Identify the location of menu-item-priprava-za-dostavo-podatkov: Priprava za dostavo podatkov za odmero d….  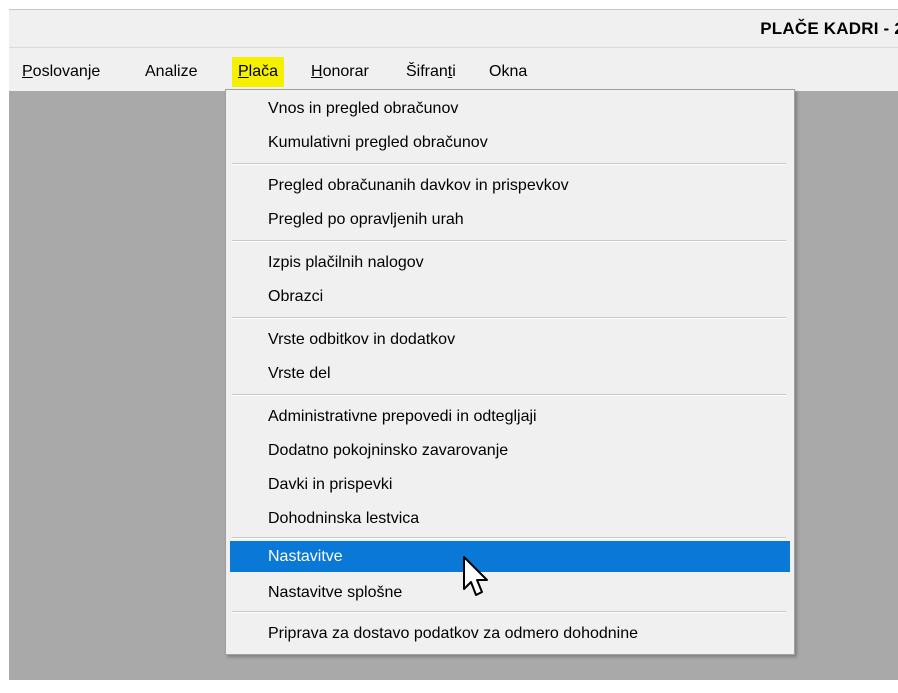
(510, 633).